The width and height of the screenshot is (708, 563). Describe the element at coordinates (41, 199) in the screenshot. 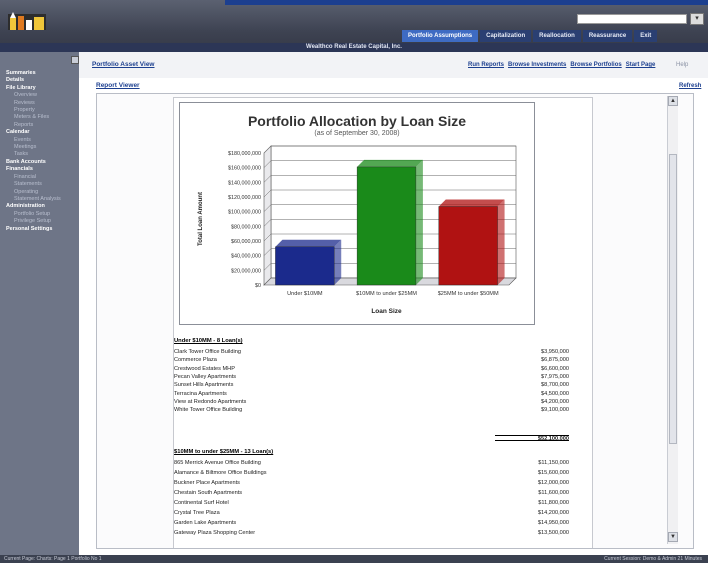

I see `sidebar-item-17: Statement Analysis` at that location.